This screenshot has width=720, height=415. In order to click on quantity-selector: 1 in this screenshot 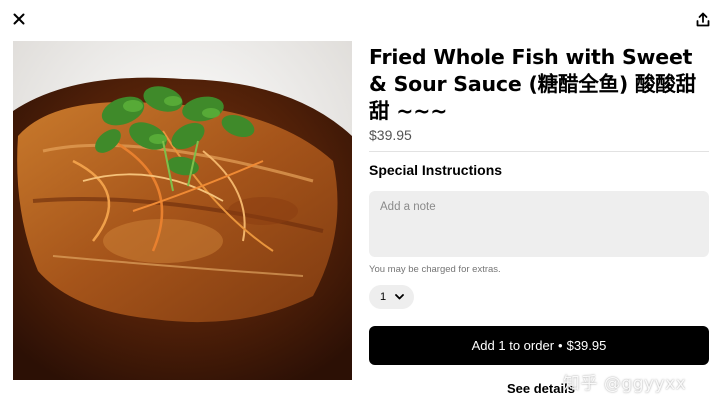, I will do `click(391, 297)`.